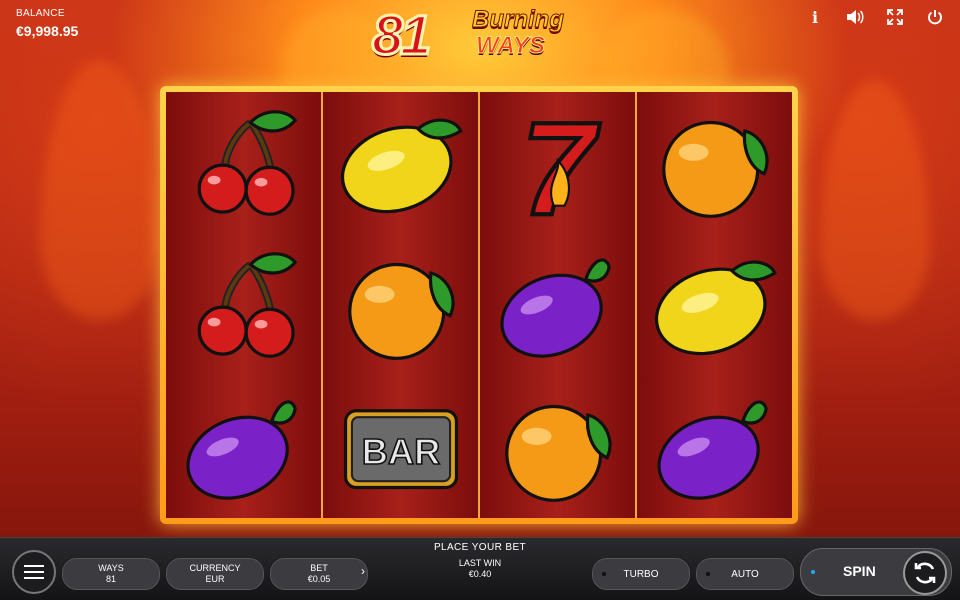 The height and width of the screenshot is (600, 960). I want to click on info-glyph: i, so click(815, 17).